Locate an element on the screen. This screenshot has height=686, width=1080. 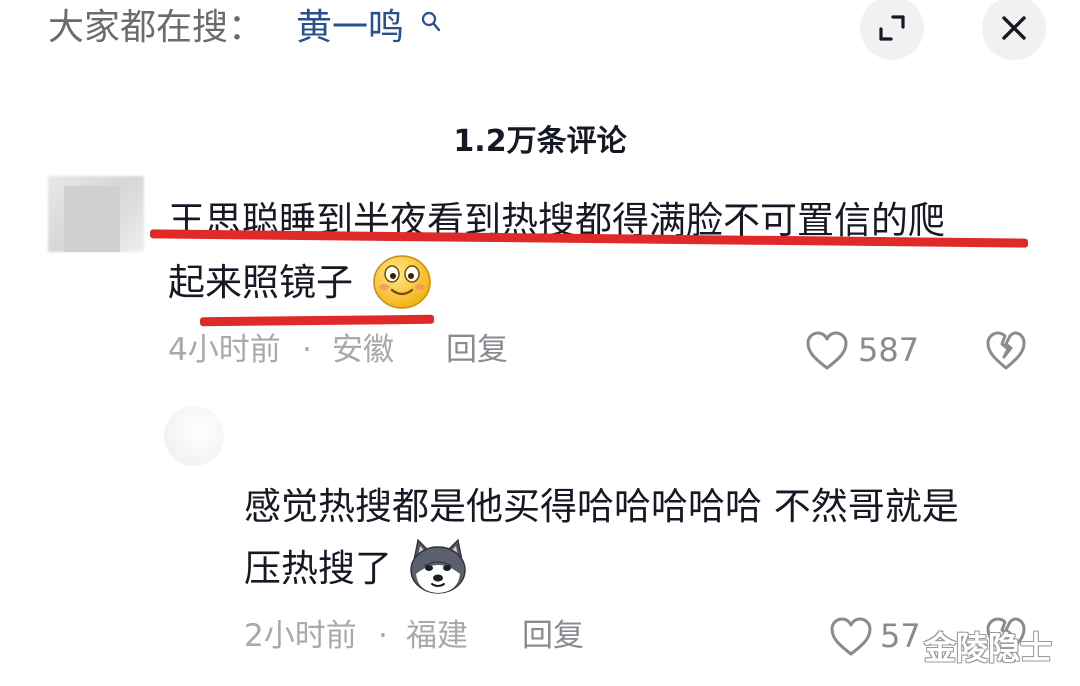
expand-button is located at coordinates (892, 30).